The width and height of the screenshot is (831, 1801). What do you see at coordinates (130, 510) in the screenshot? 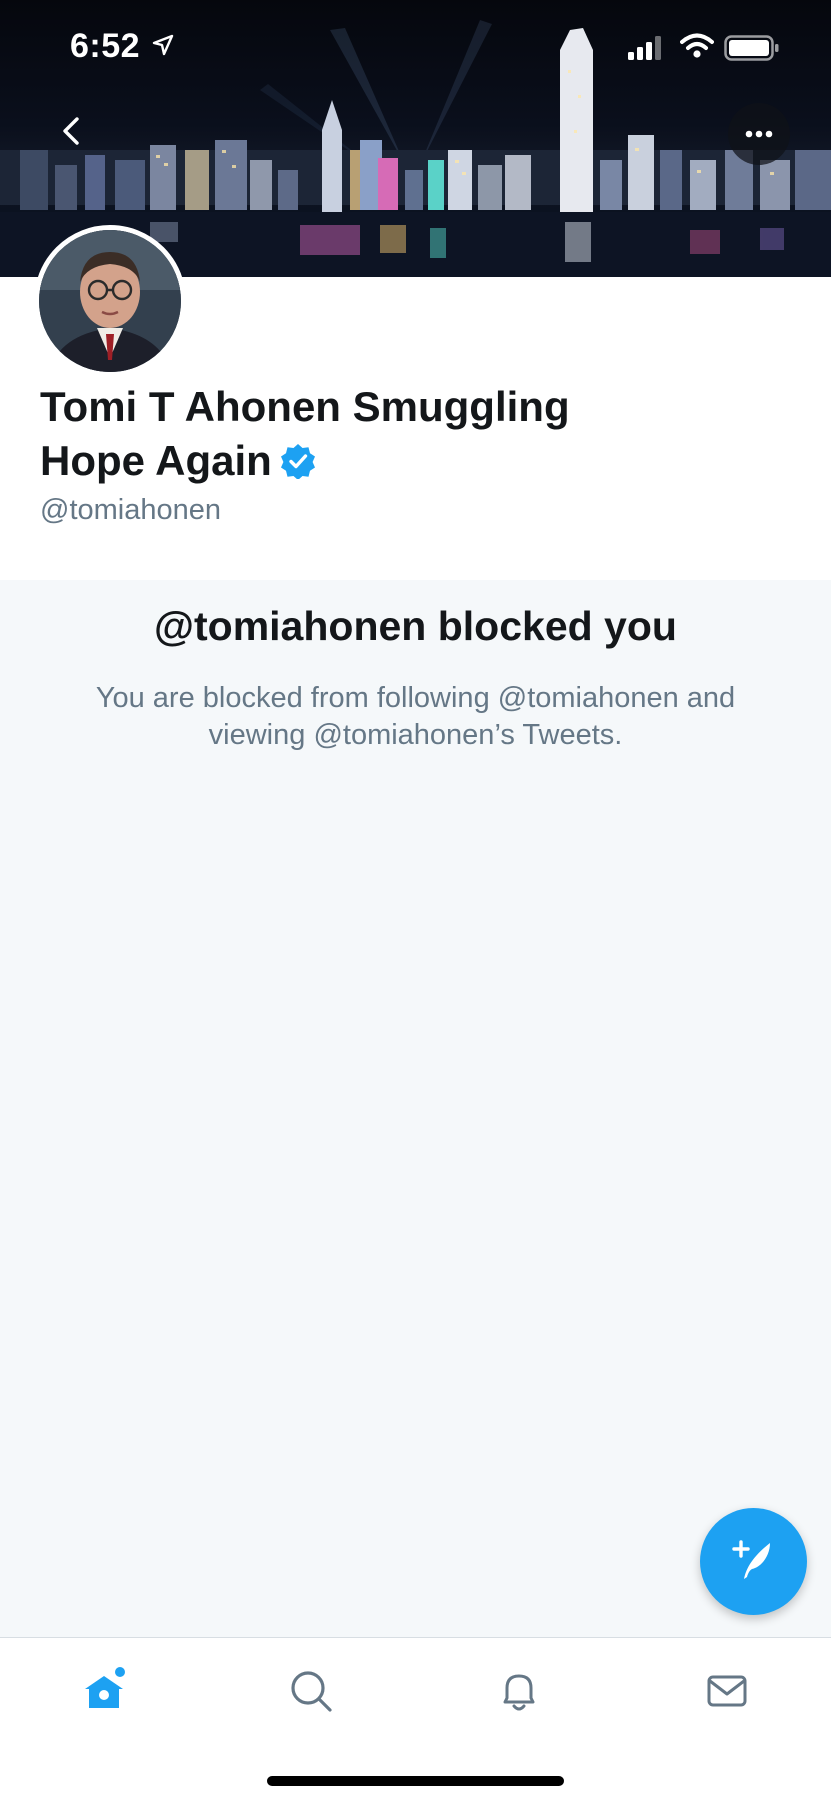
I see `profile-handle: @tomiahonen` at bounding box center [130, 510].